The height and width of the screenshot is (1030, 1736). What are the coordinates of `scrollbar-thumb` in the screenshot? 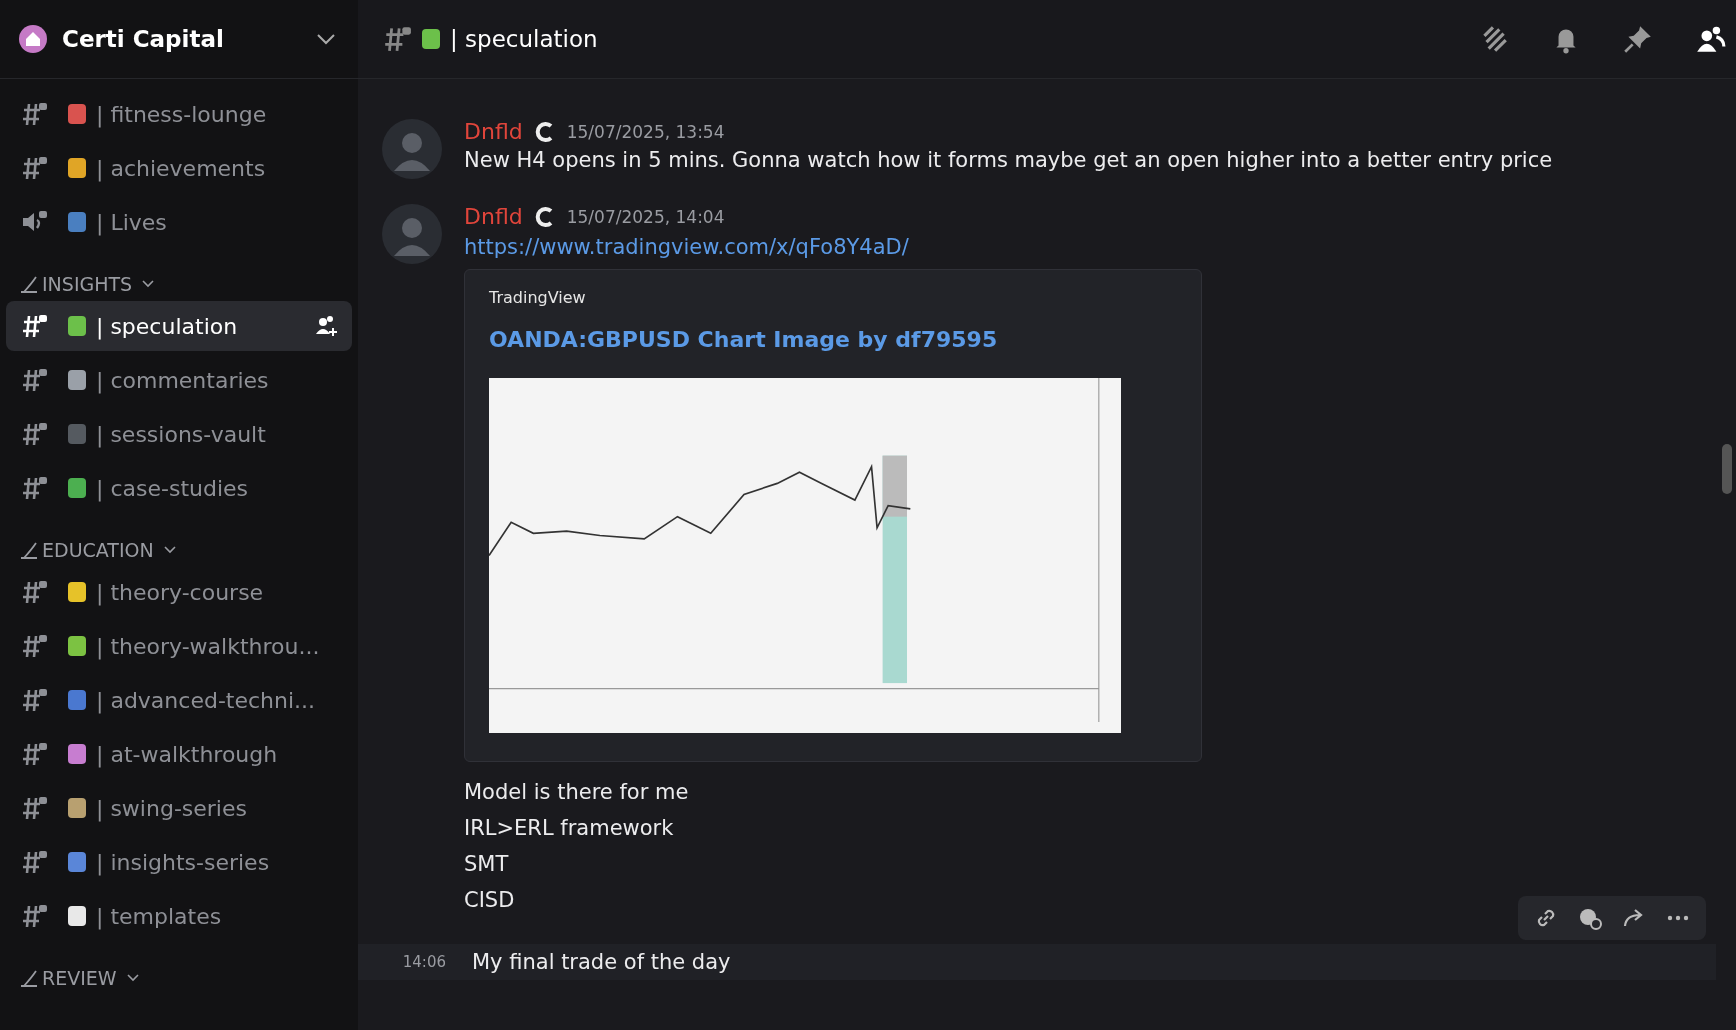 It's located at (1727, 469).